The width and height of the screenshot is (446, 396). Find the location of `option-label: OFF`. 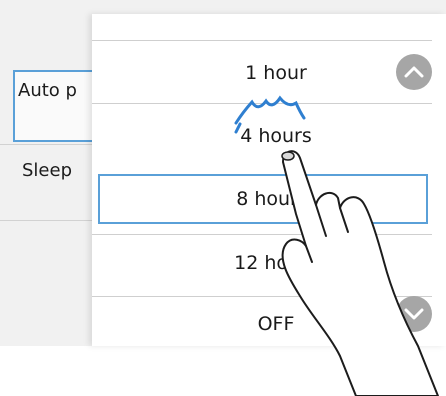

option-label: OFF is located at coordinates (276, 324).